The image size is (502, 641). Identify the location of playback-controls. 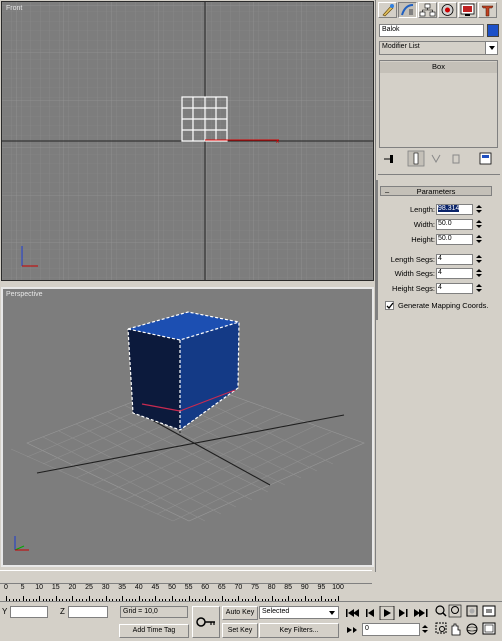
(389, 613).